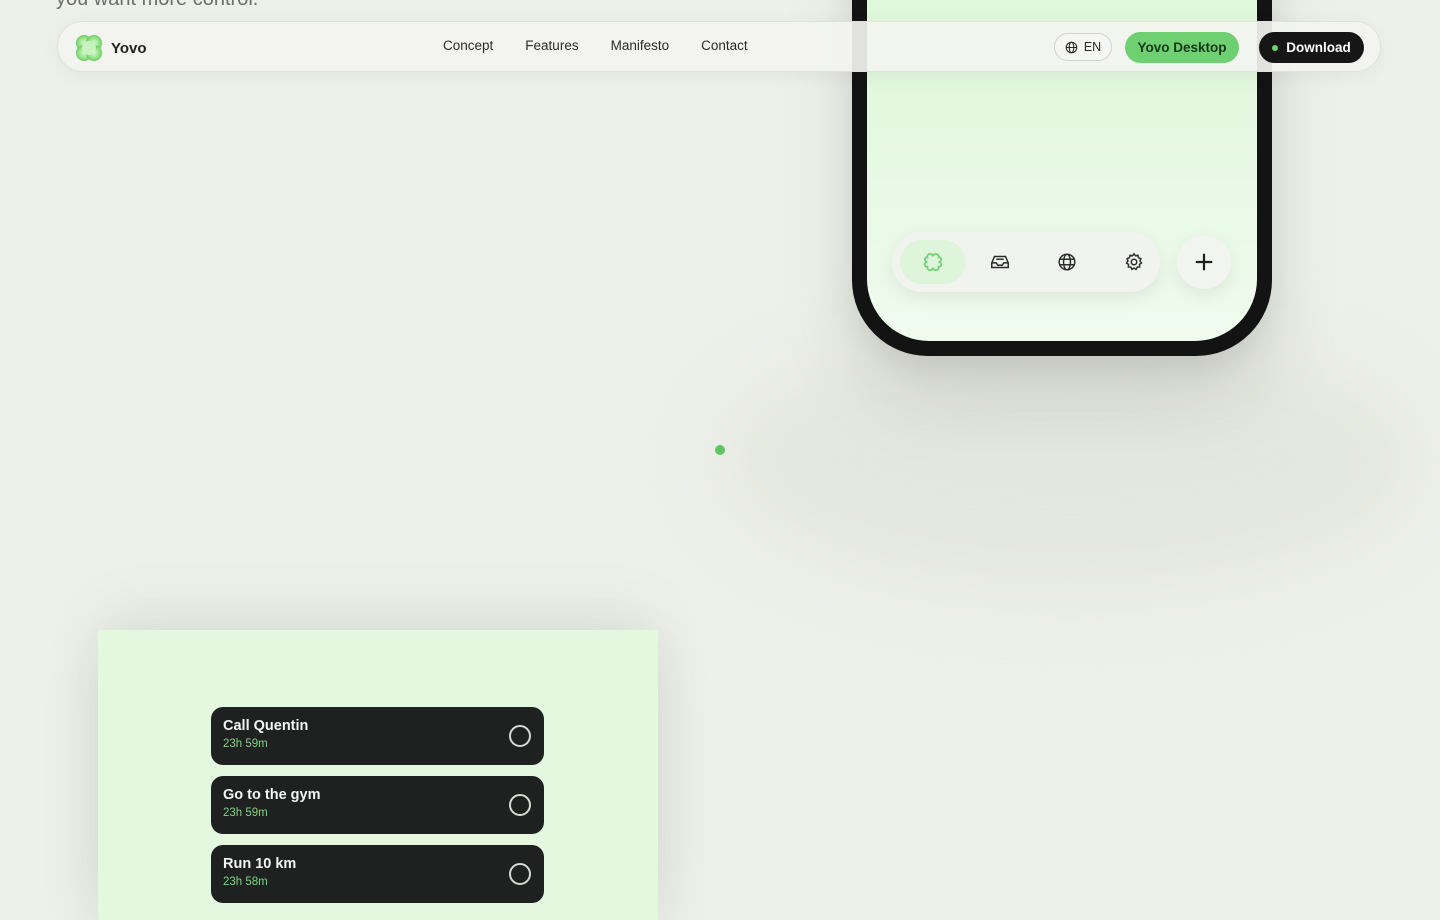 The height and width of the screenshot is (920, 1440). I want to click on task-title: Go to the gym, so click(272, 795).